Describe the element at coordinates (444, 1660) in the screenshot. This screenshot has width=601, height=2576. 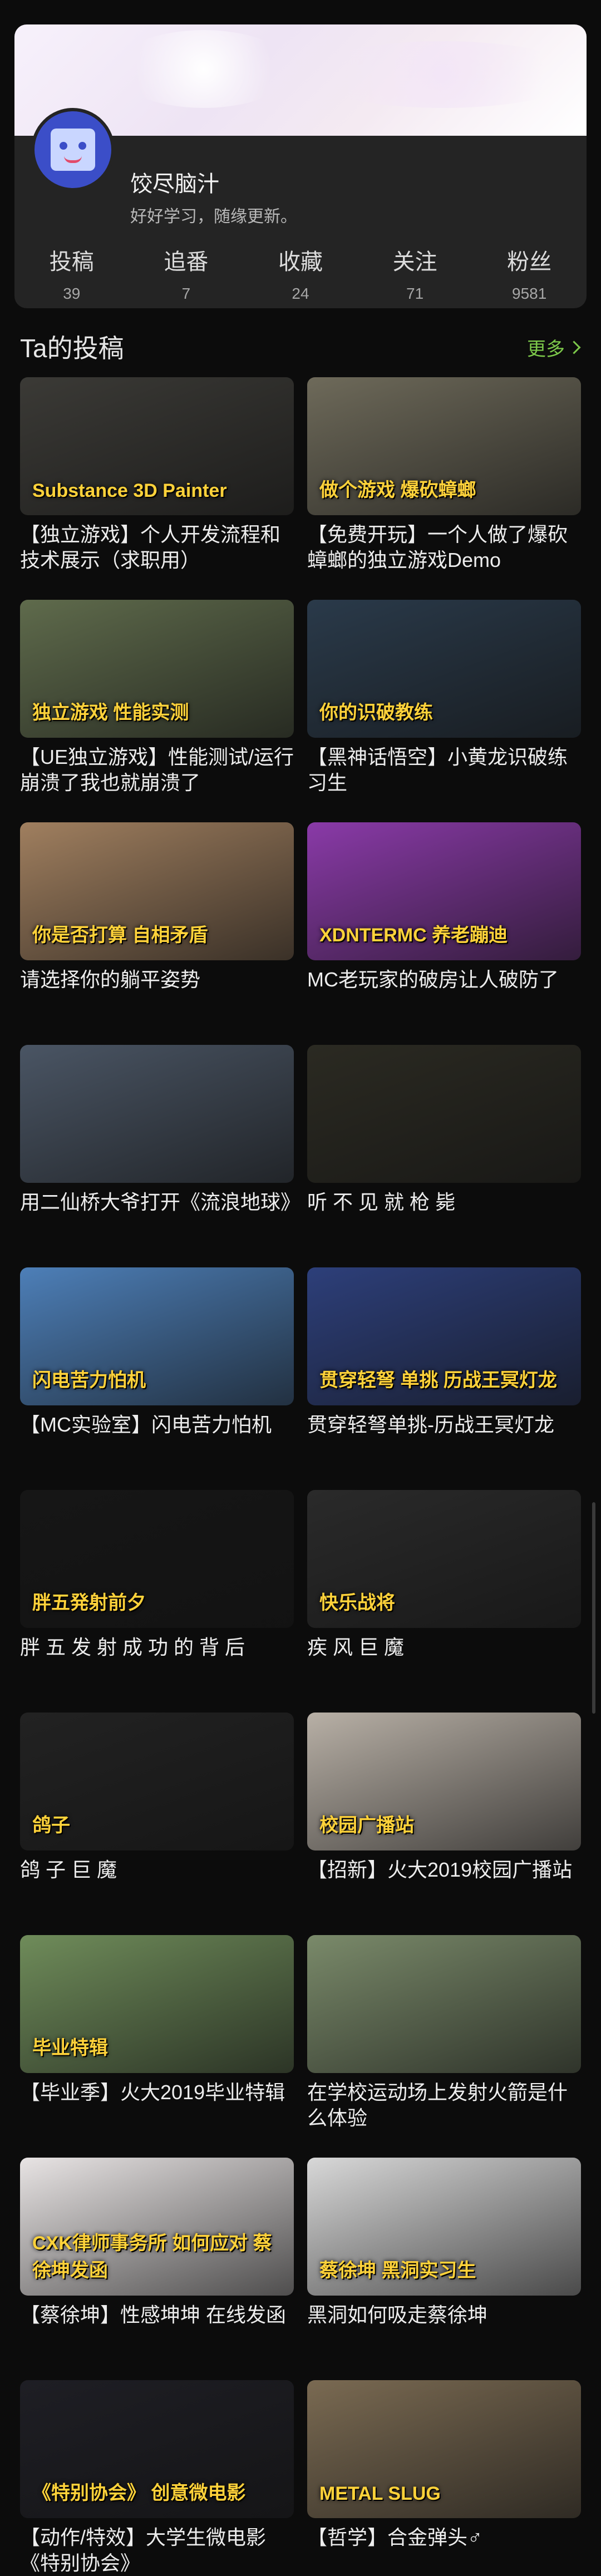
I see `video-title: 疾 风 巨 魔` at that location.